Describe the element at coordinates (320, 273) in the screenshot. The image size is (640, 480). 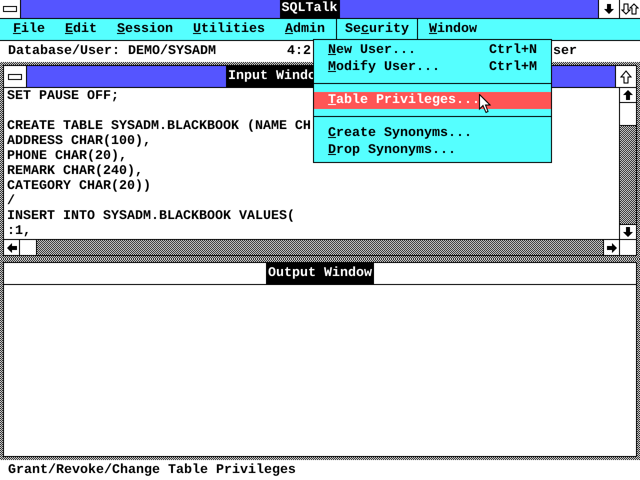
I see `output-window-title: Output Window` at that location.